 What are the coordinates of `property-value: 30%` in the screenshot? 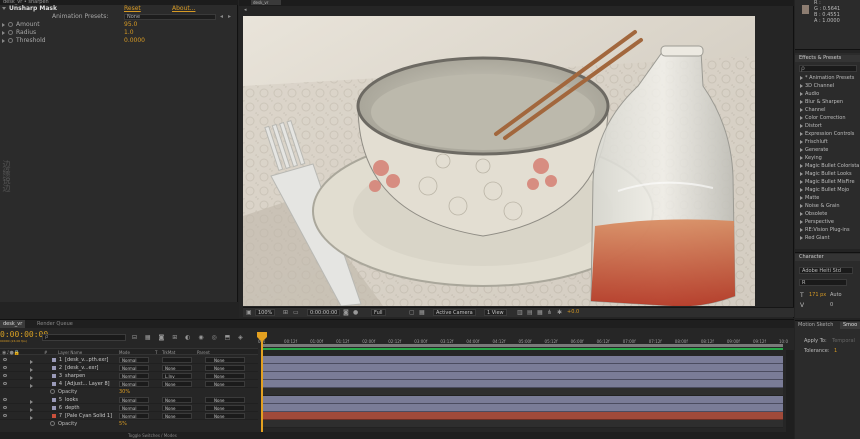 It's located at (124, 392).